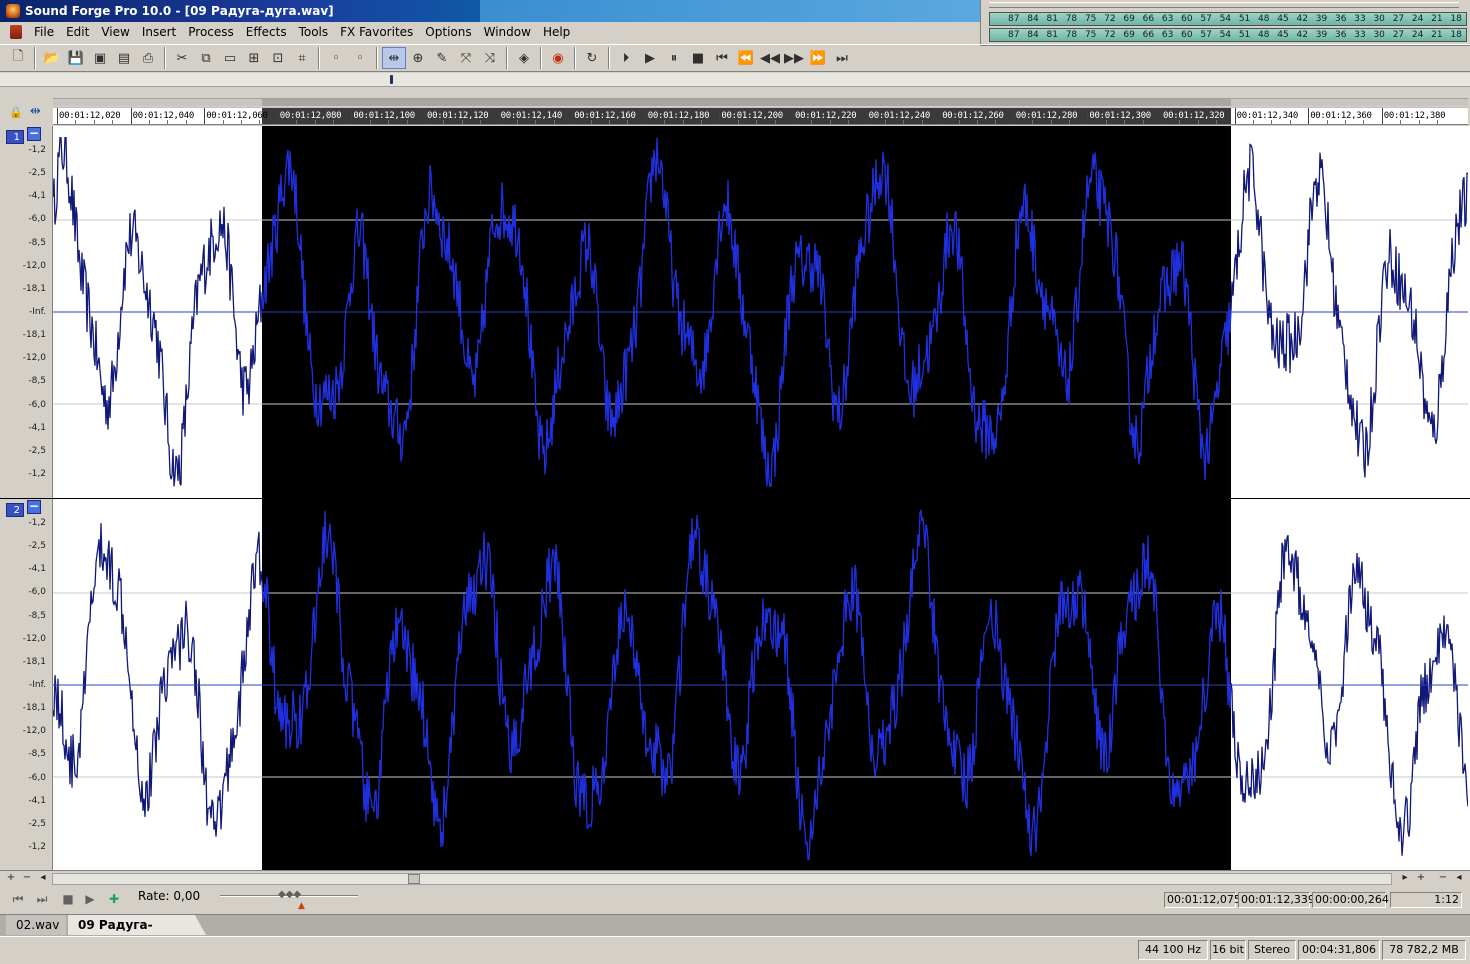 This screenshot has height=964, width=1470. Describe the element at coordinates (159, 32) in the screenshot. I see `menu-insert: Insert` at that location.